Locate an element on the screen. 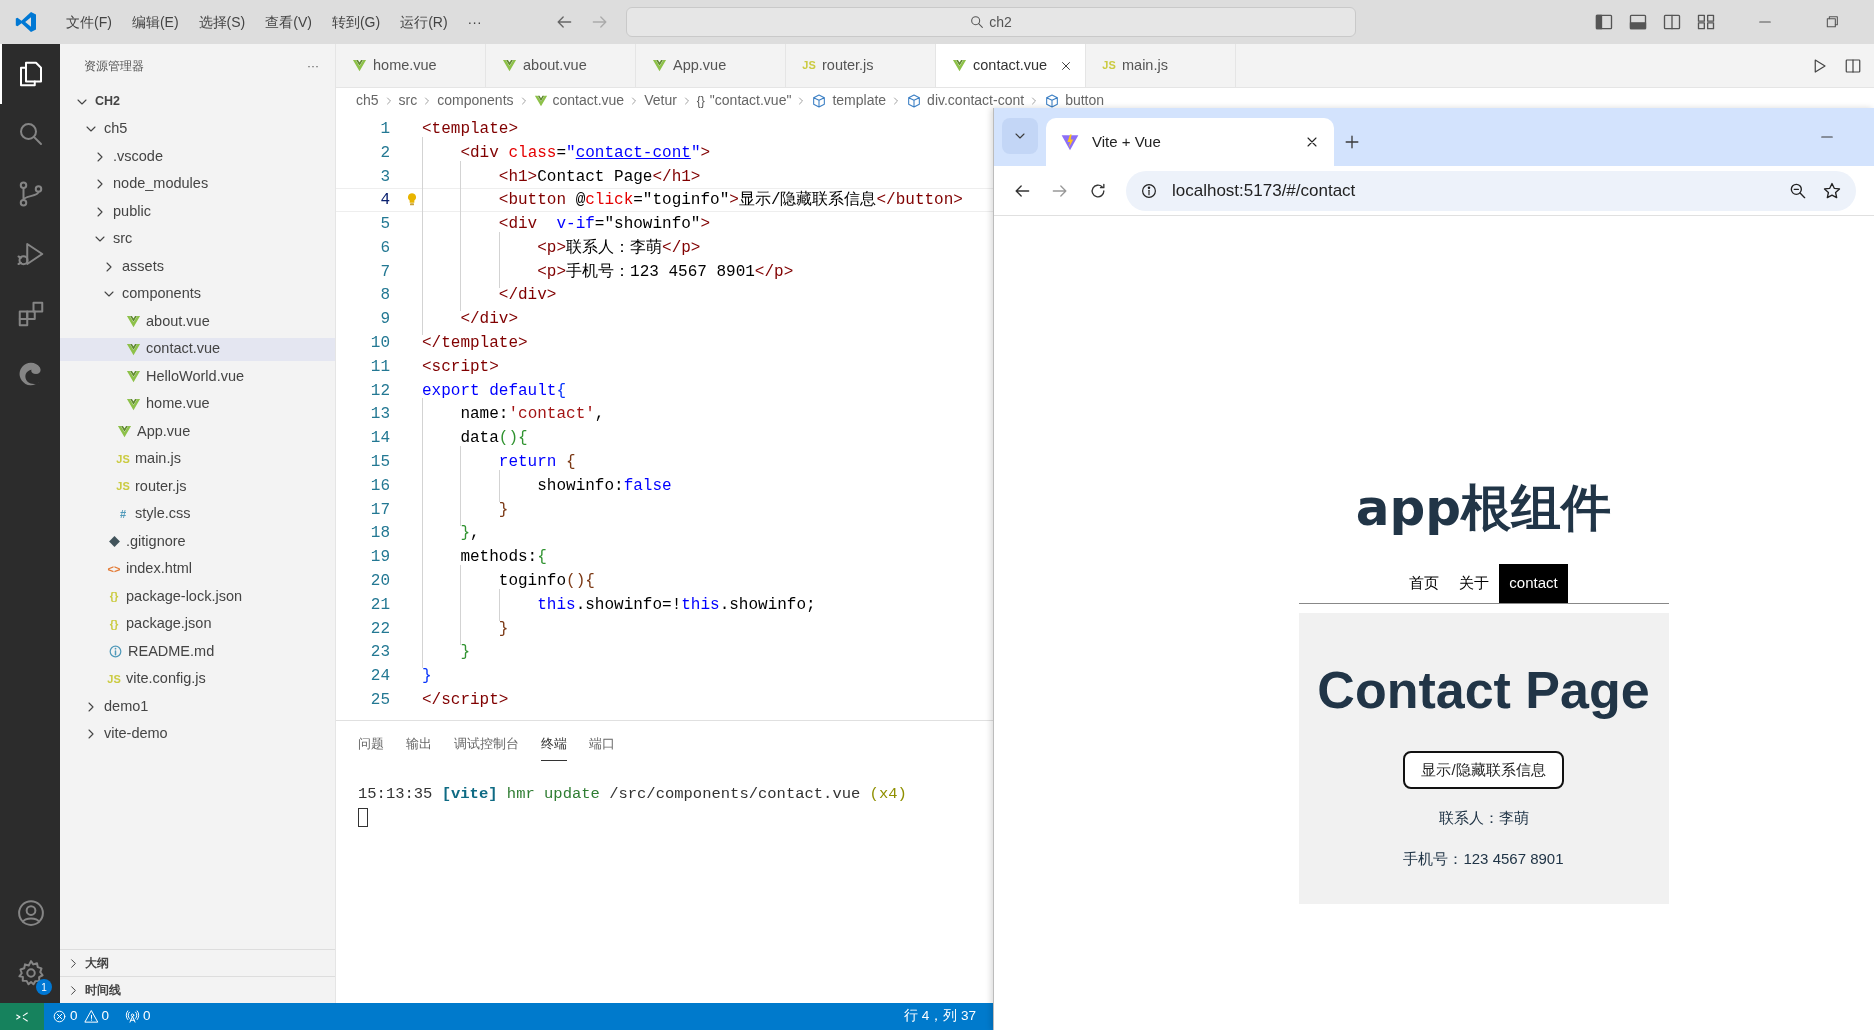  breadcrumb-item: Vetur is located at coordinates (660, 100).